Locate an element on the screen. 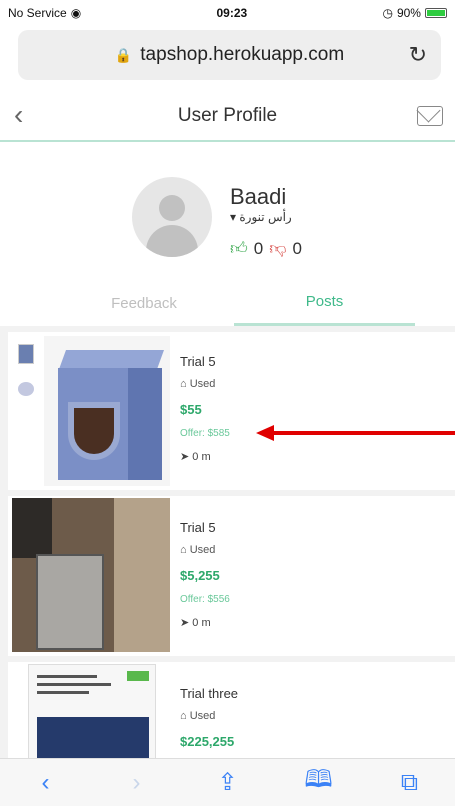 The width and height of the screenshot is (455, 806). bookmarks-icon: 🕮︎ is located at coordinates (319, 782).